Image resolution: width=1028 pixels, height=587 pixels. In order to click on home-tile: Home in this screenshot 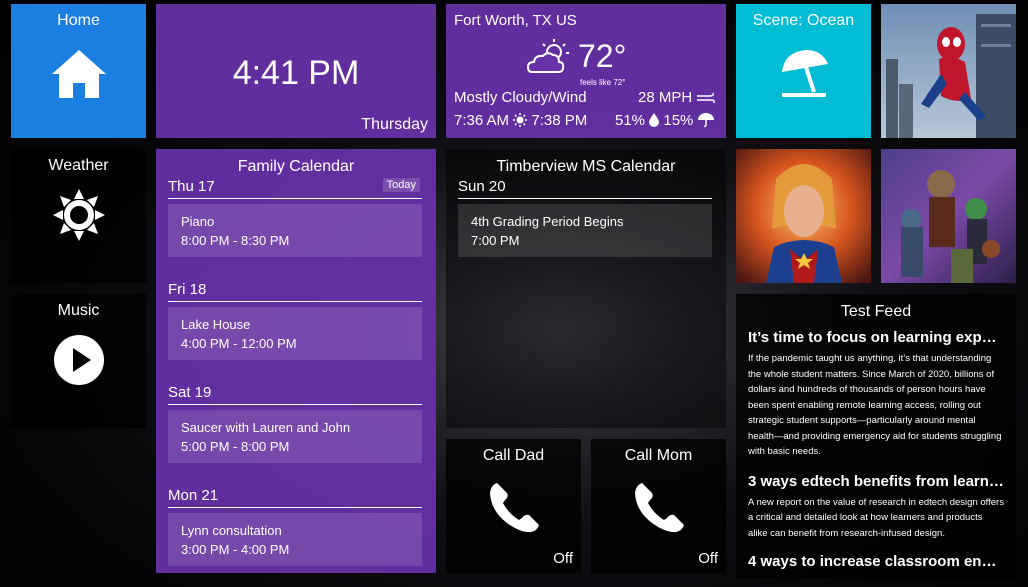, I will do `click(78, 71)`.